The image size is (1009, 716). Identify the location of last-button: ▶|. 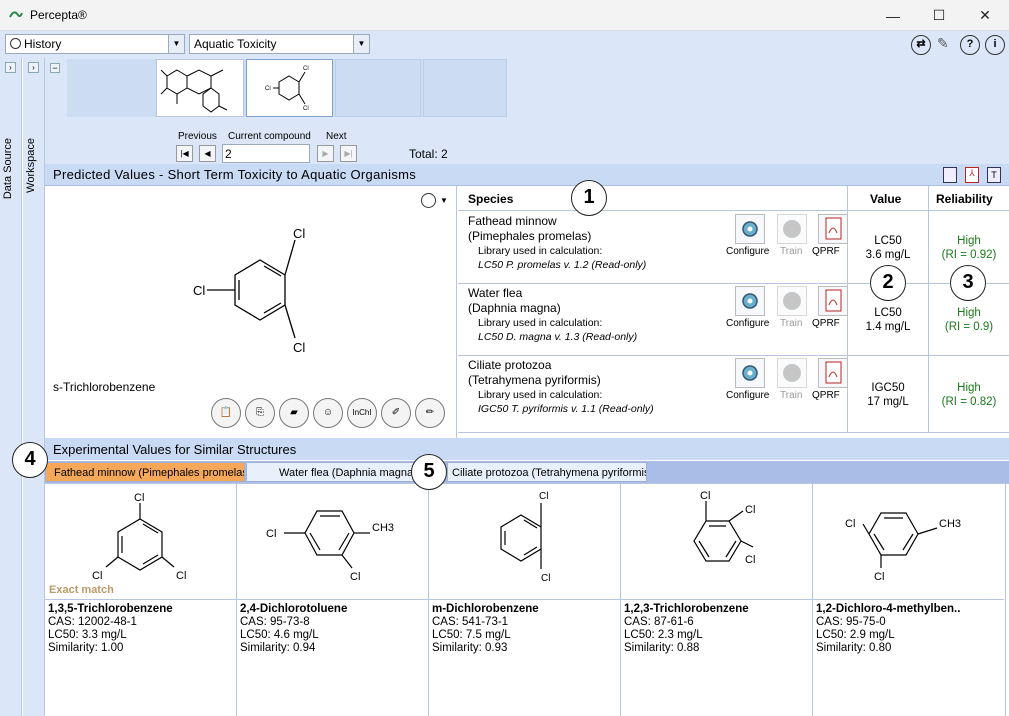
(348, 153).